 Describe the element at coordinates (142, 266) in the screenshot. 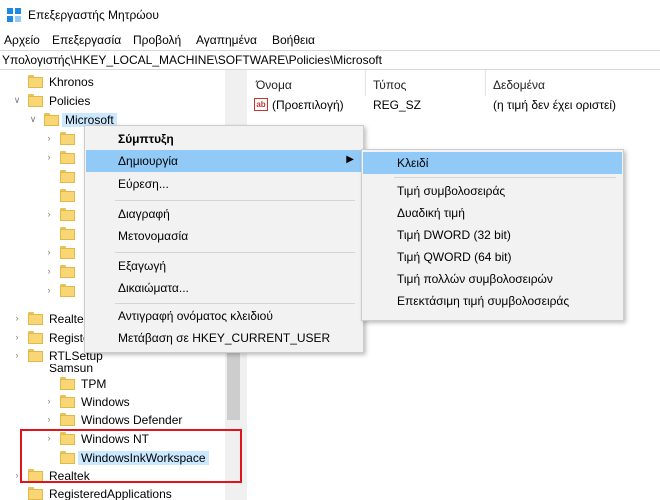

I see `menu-item-label: Εξαγωγή` at that location.